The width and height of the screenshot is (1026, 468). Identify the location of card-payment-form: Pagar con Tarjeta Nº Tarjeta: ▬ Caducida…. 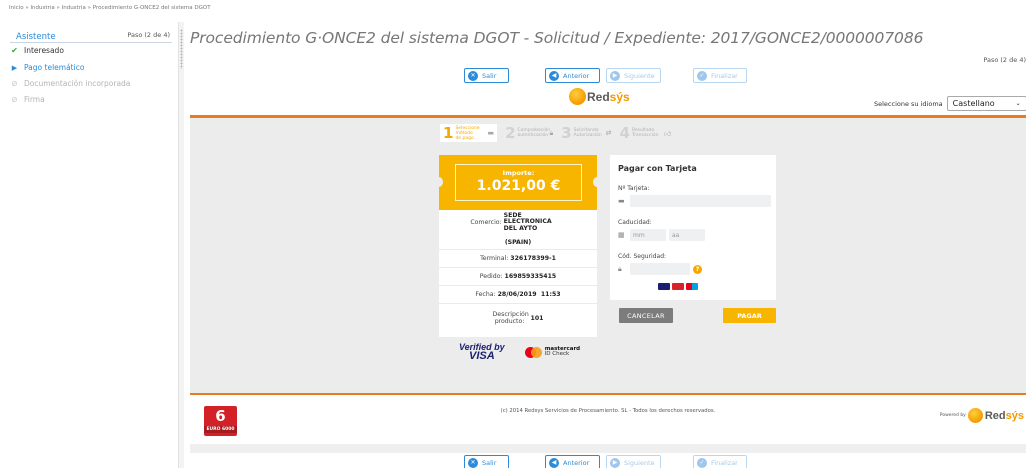
(693, 227).